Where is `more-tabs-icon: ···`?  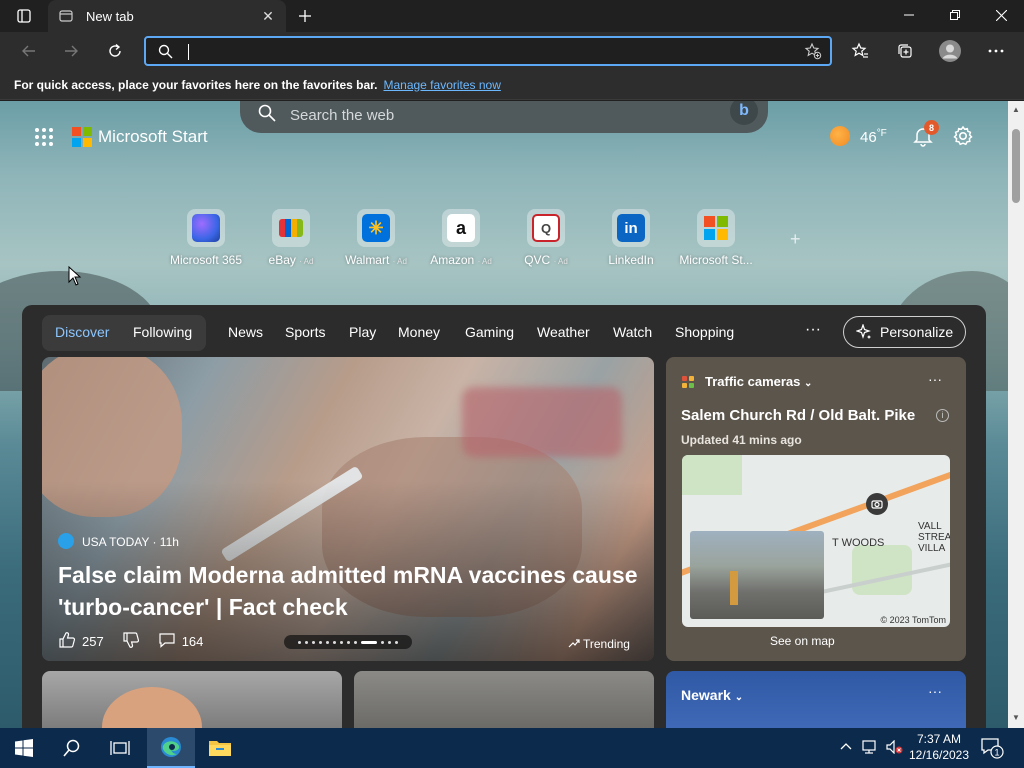 more-tabs-icon: ··· is located at coordinates (813, 330).